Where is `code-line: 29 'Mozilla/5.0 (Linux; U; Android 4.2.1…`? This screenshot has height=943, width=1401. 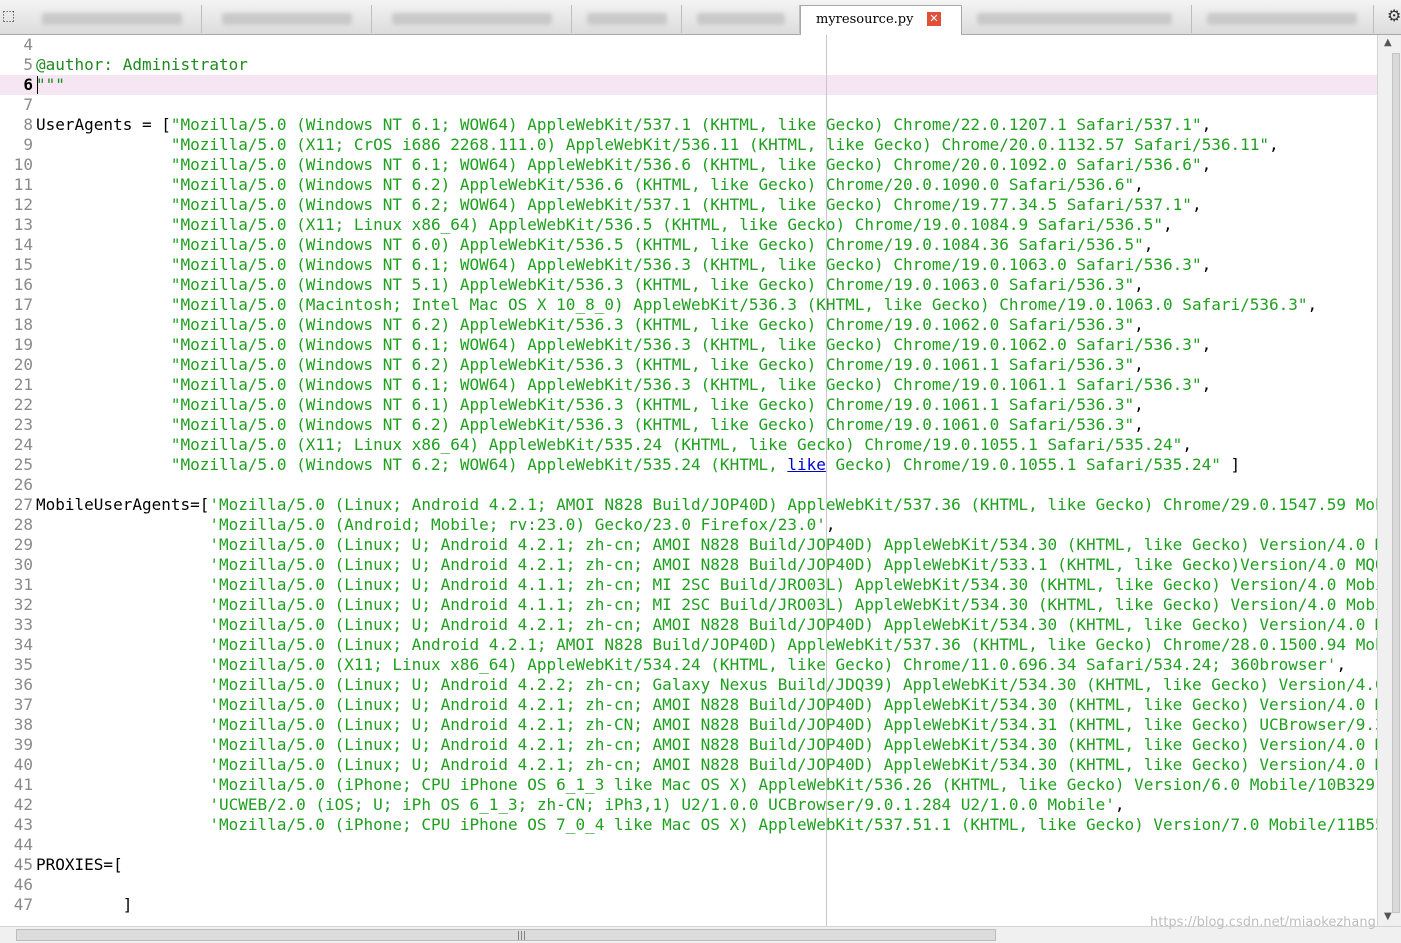
code-line: 29 'Mozilla/5.0 (Linux; U; Android 4.2.1… is located at coordinates (688, 545).